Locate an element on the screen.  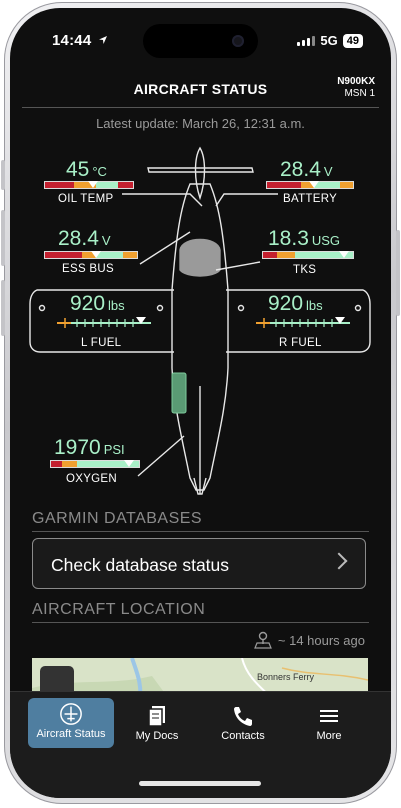
tks-value: 18.3 USG is located at coordinates (304, 238).